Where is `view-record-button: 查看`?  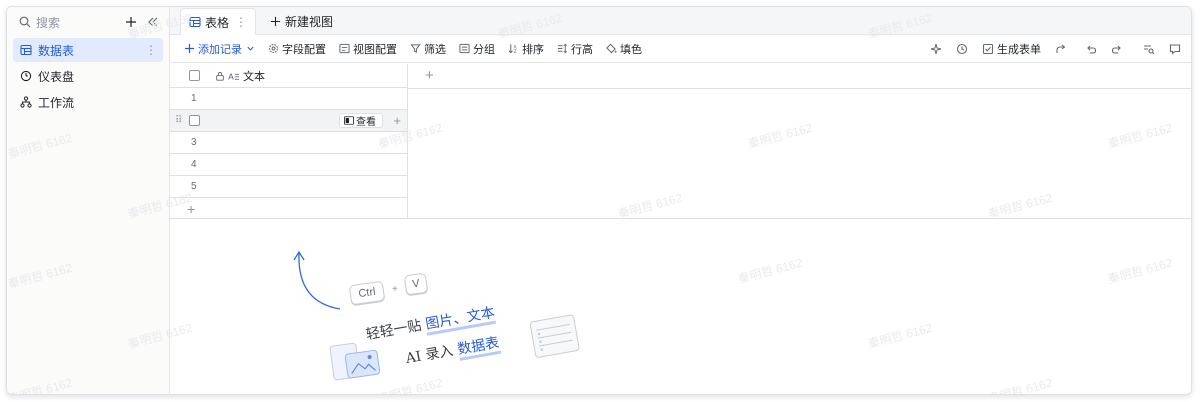
view-record-button: 查看 is located at coordinates (361, 120).